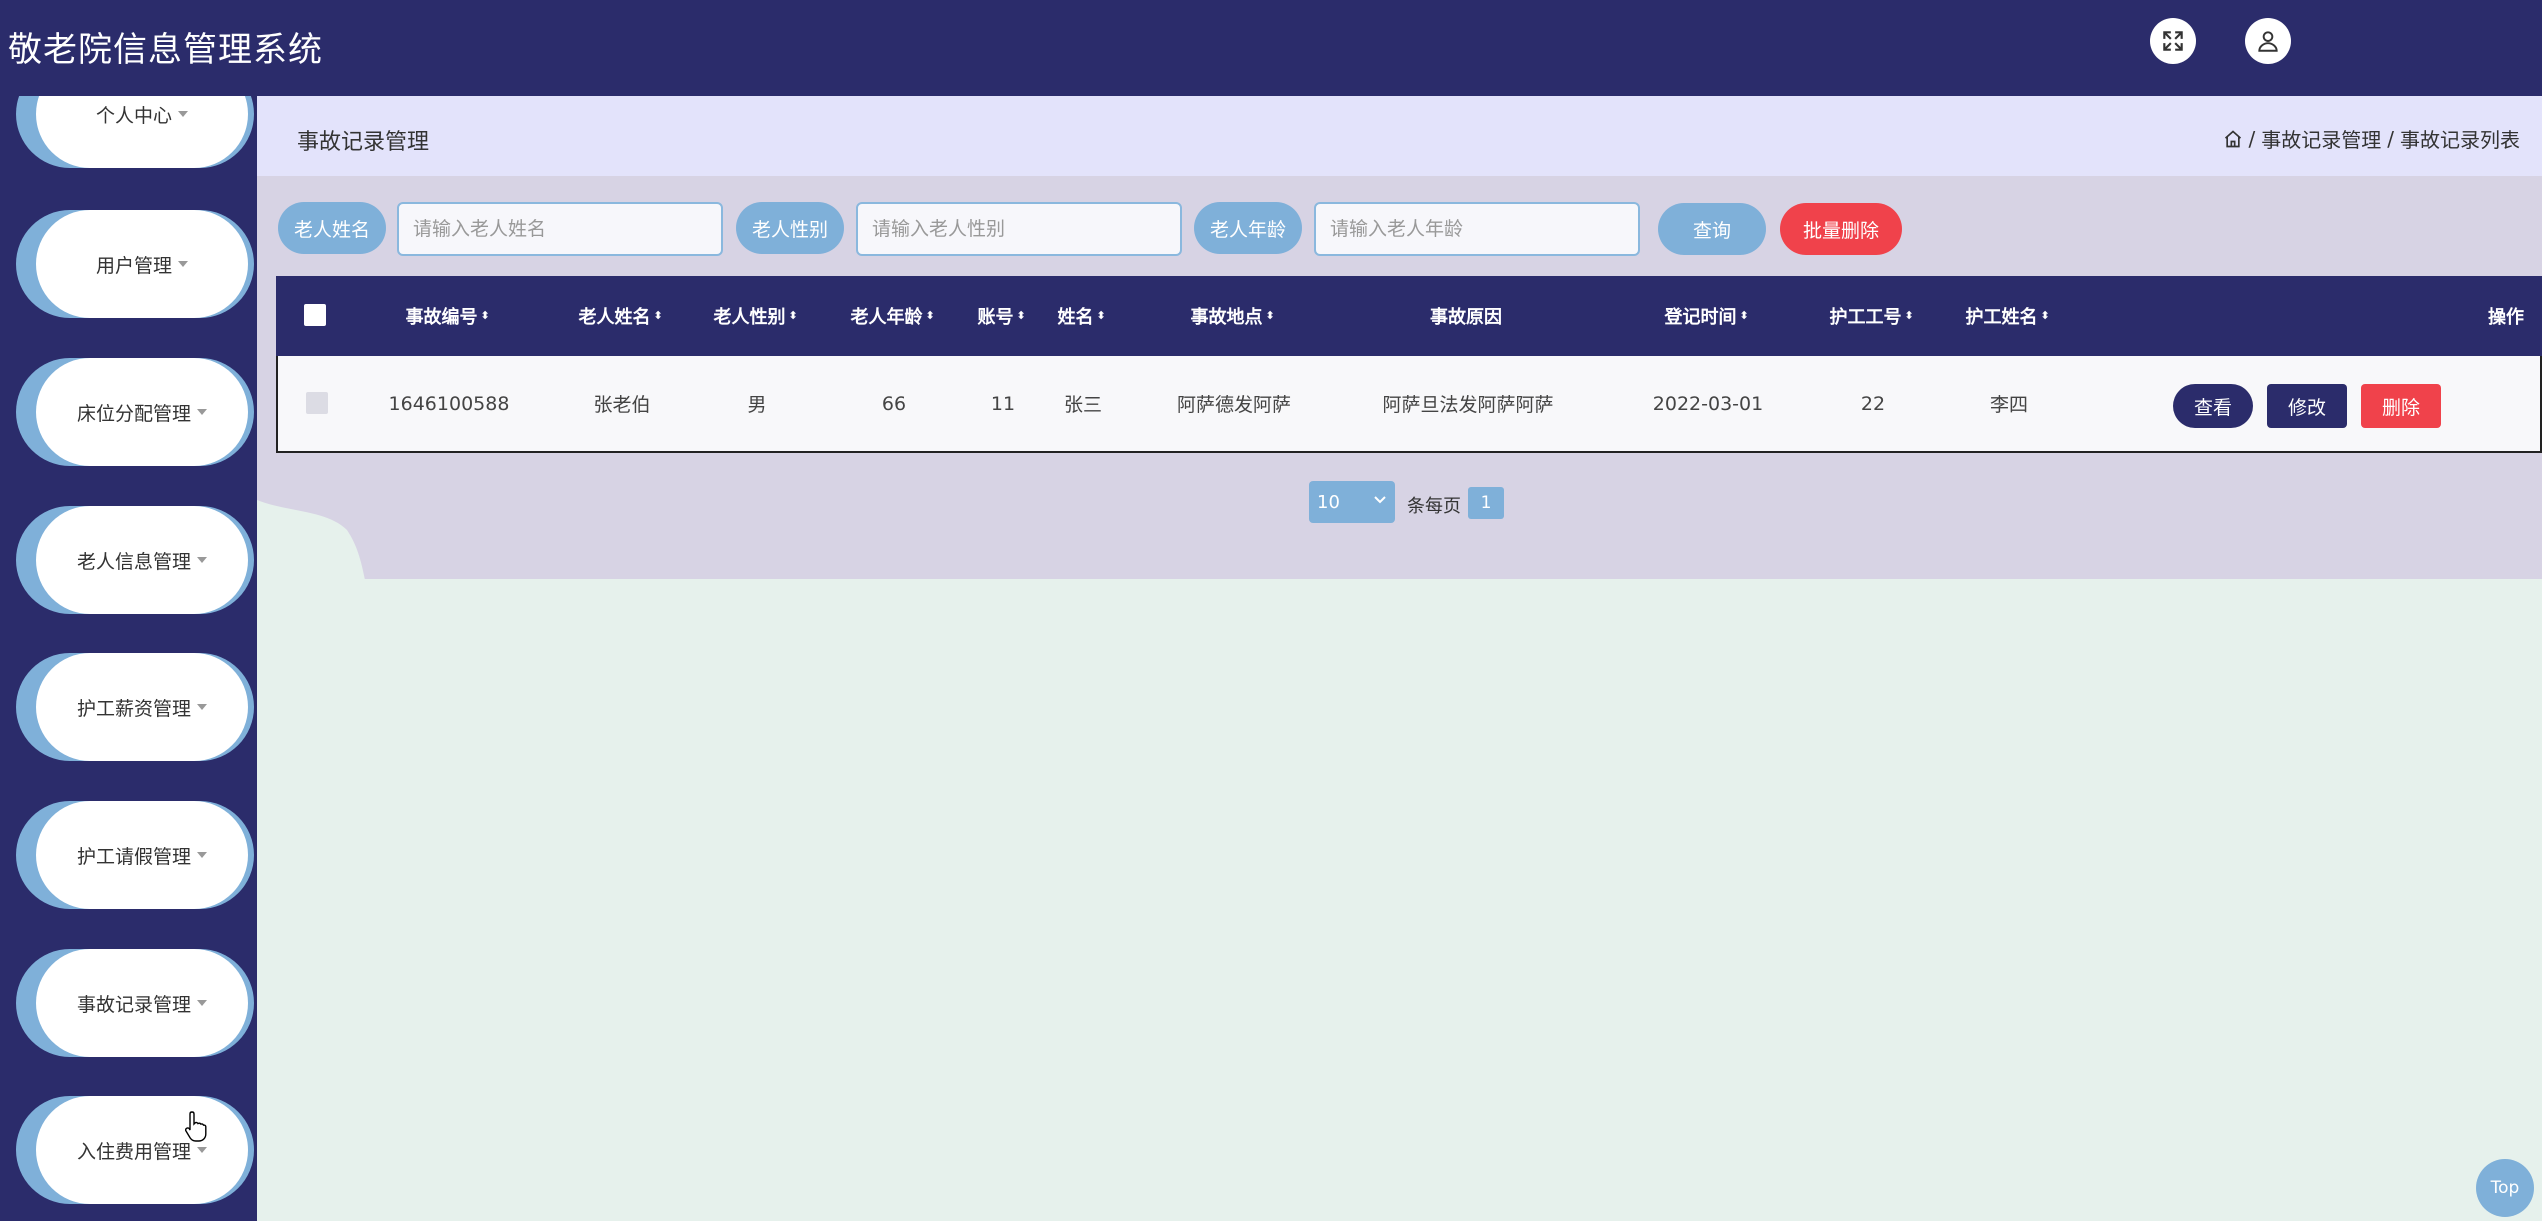 The width and height of the screenshot is (2542, 1221). Describe the element at coordinates (2460, 140) in the screenshot. I see `breadcrumb-level2: 事故记录列表` at that location.